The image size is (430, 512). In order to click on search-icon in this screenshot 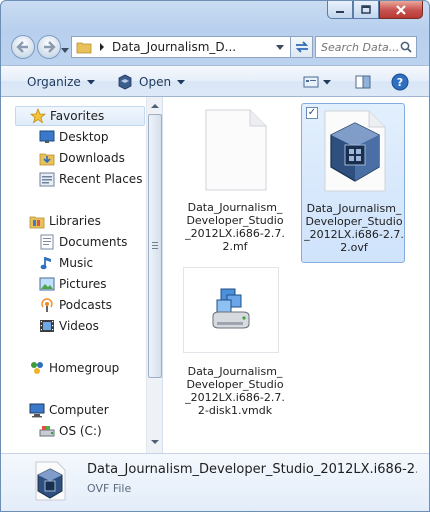, I will do `click(406, 47)`.